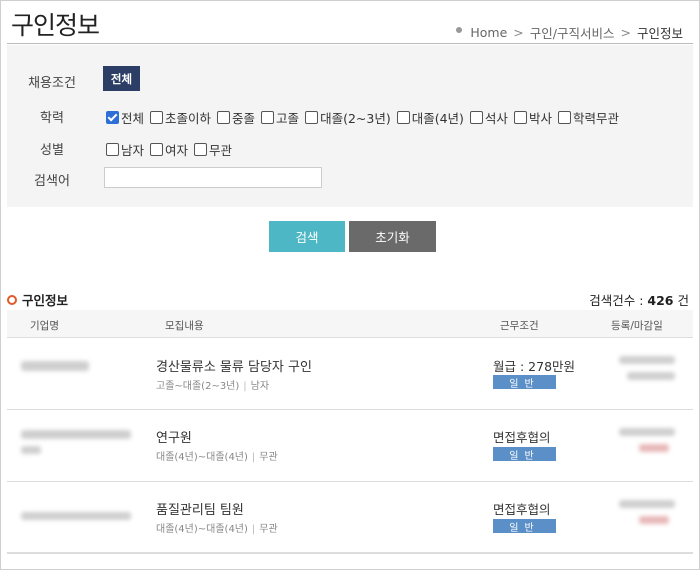 The height and width of the screenshot is (570, 700). Describe the element at coordinates (348, 117) in the screenshot. I see `edu-checkbox-college2: 대졸(2~3년)` at that location.